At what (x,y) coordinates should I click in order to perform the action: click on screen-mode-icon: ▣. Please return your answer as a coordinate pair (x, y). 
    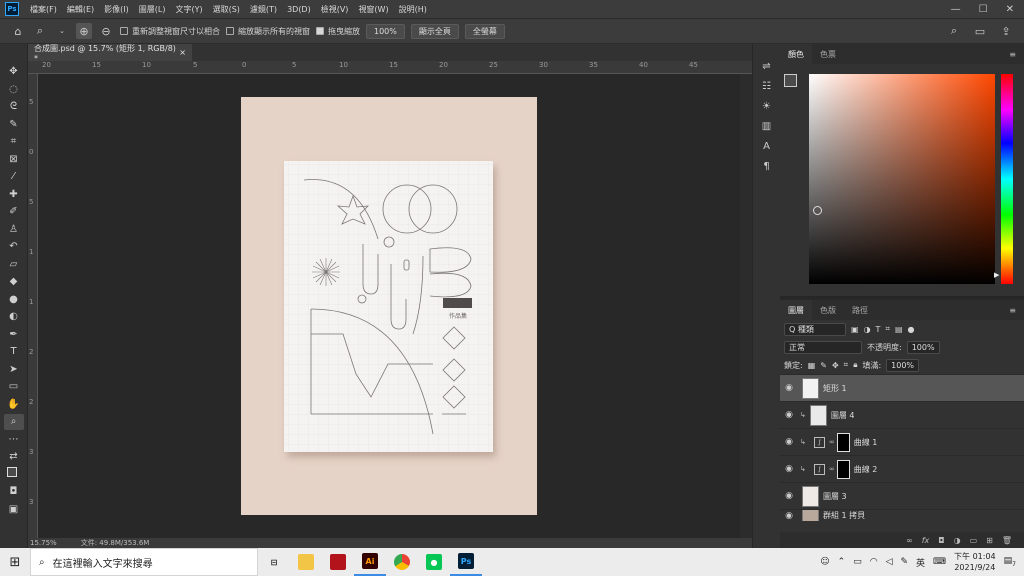
    Looking at the image, I should click on (14, 510).